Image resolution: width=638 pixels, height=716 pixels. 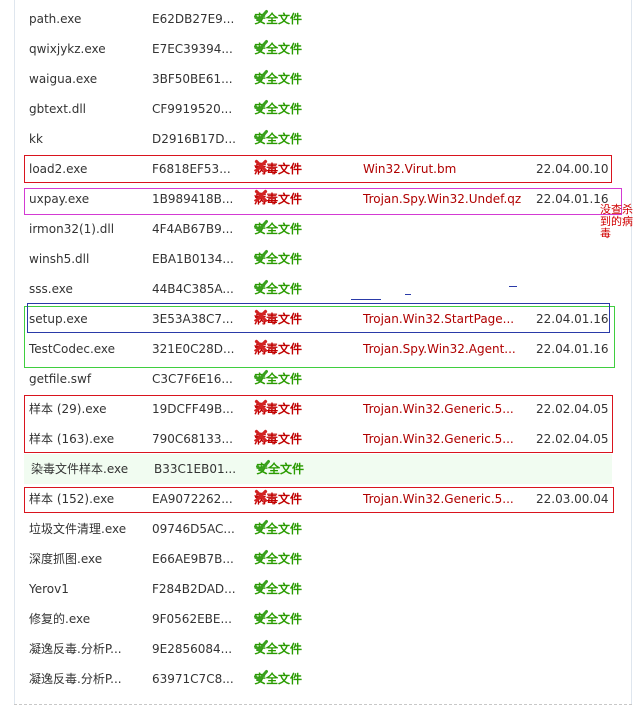 I want to click on file-name: 染毒文件样本.exe, so click(x=80, y=469).